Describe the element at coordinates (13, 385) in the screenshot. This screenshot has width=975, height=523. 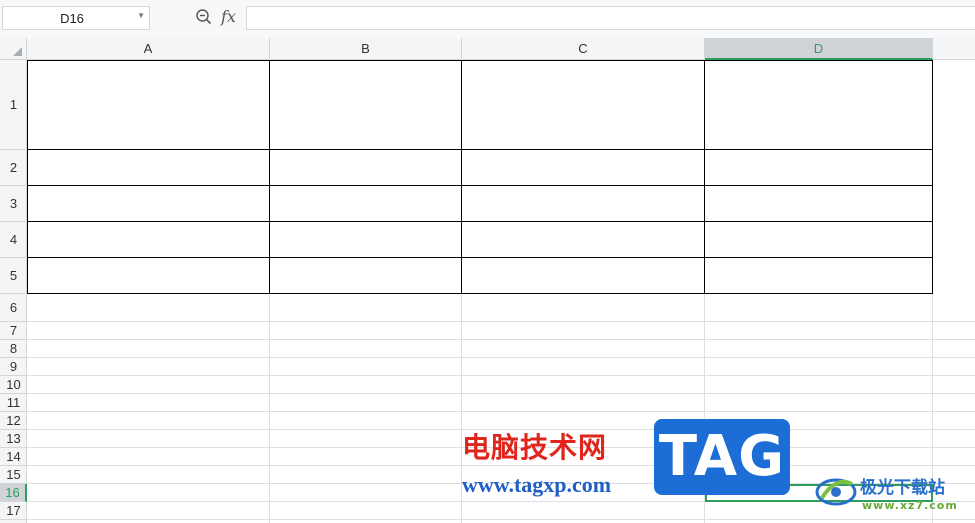
I see `row-header-10: 10` at that location.